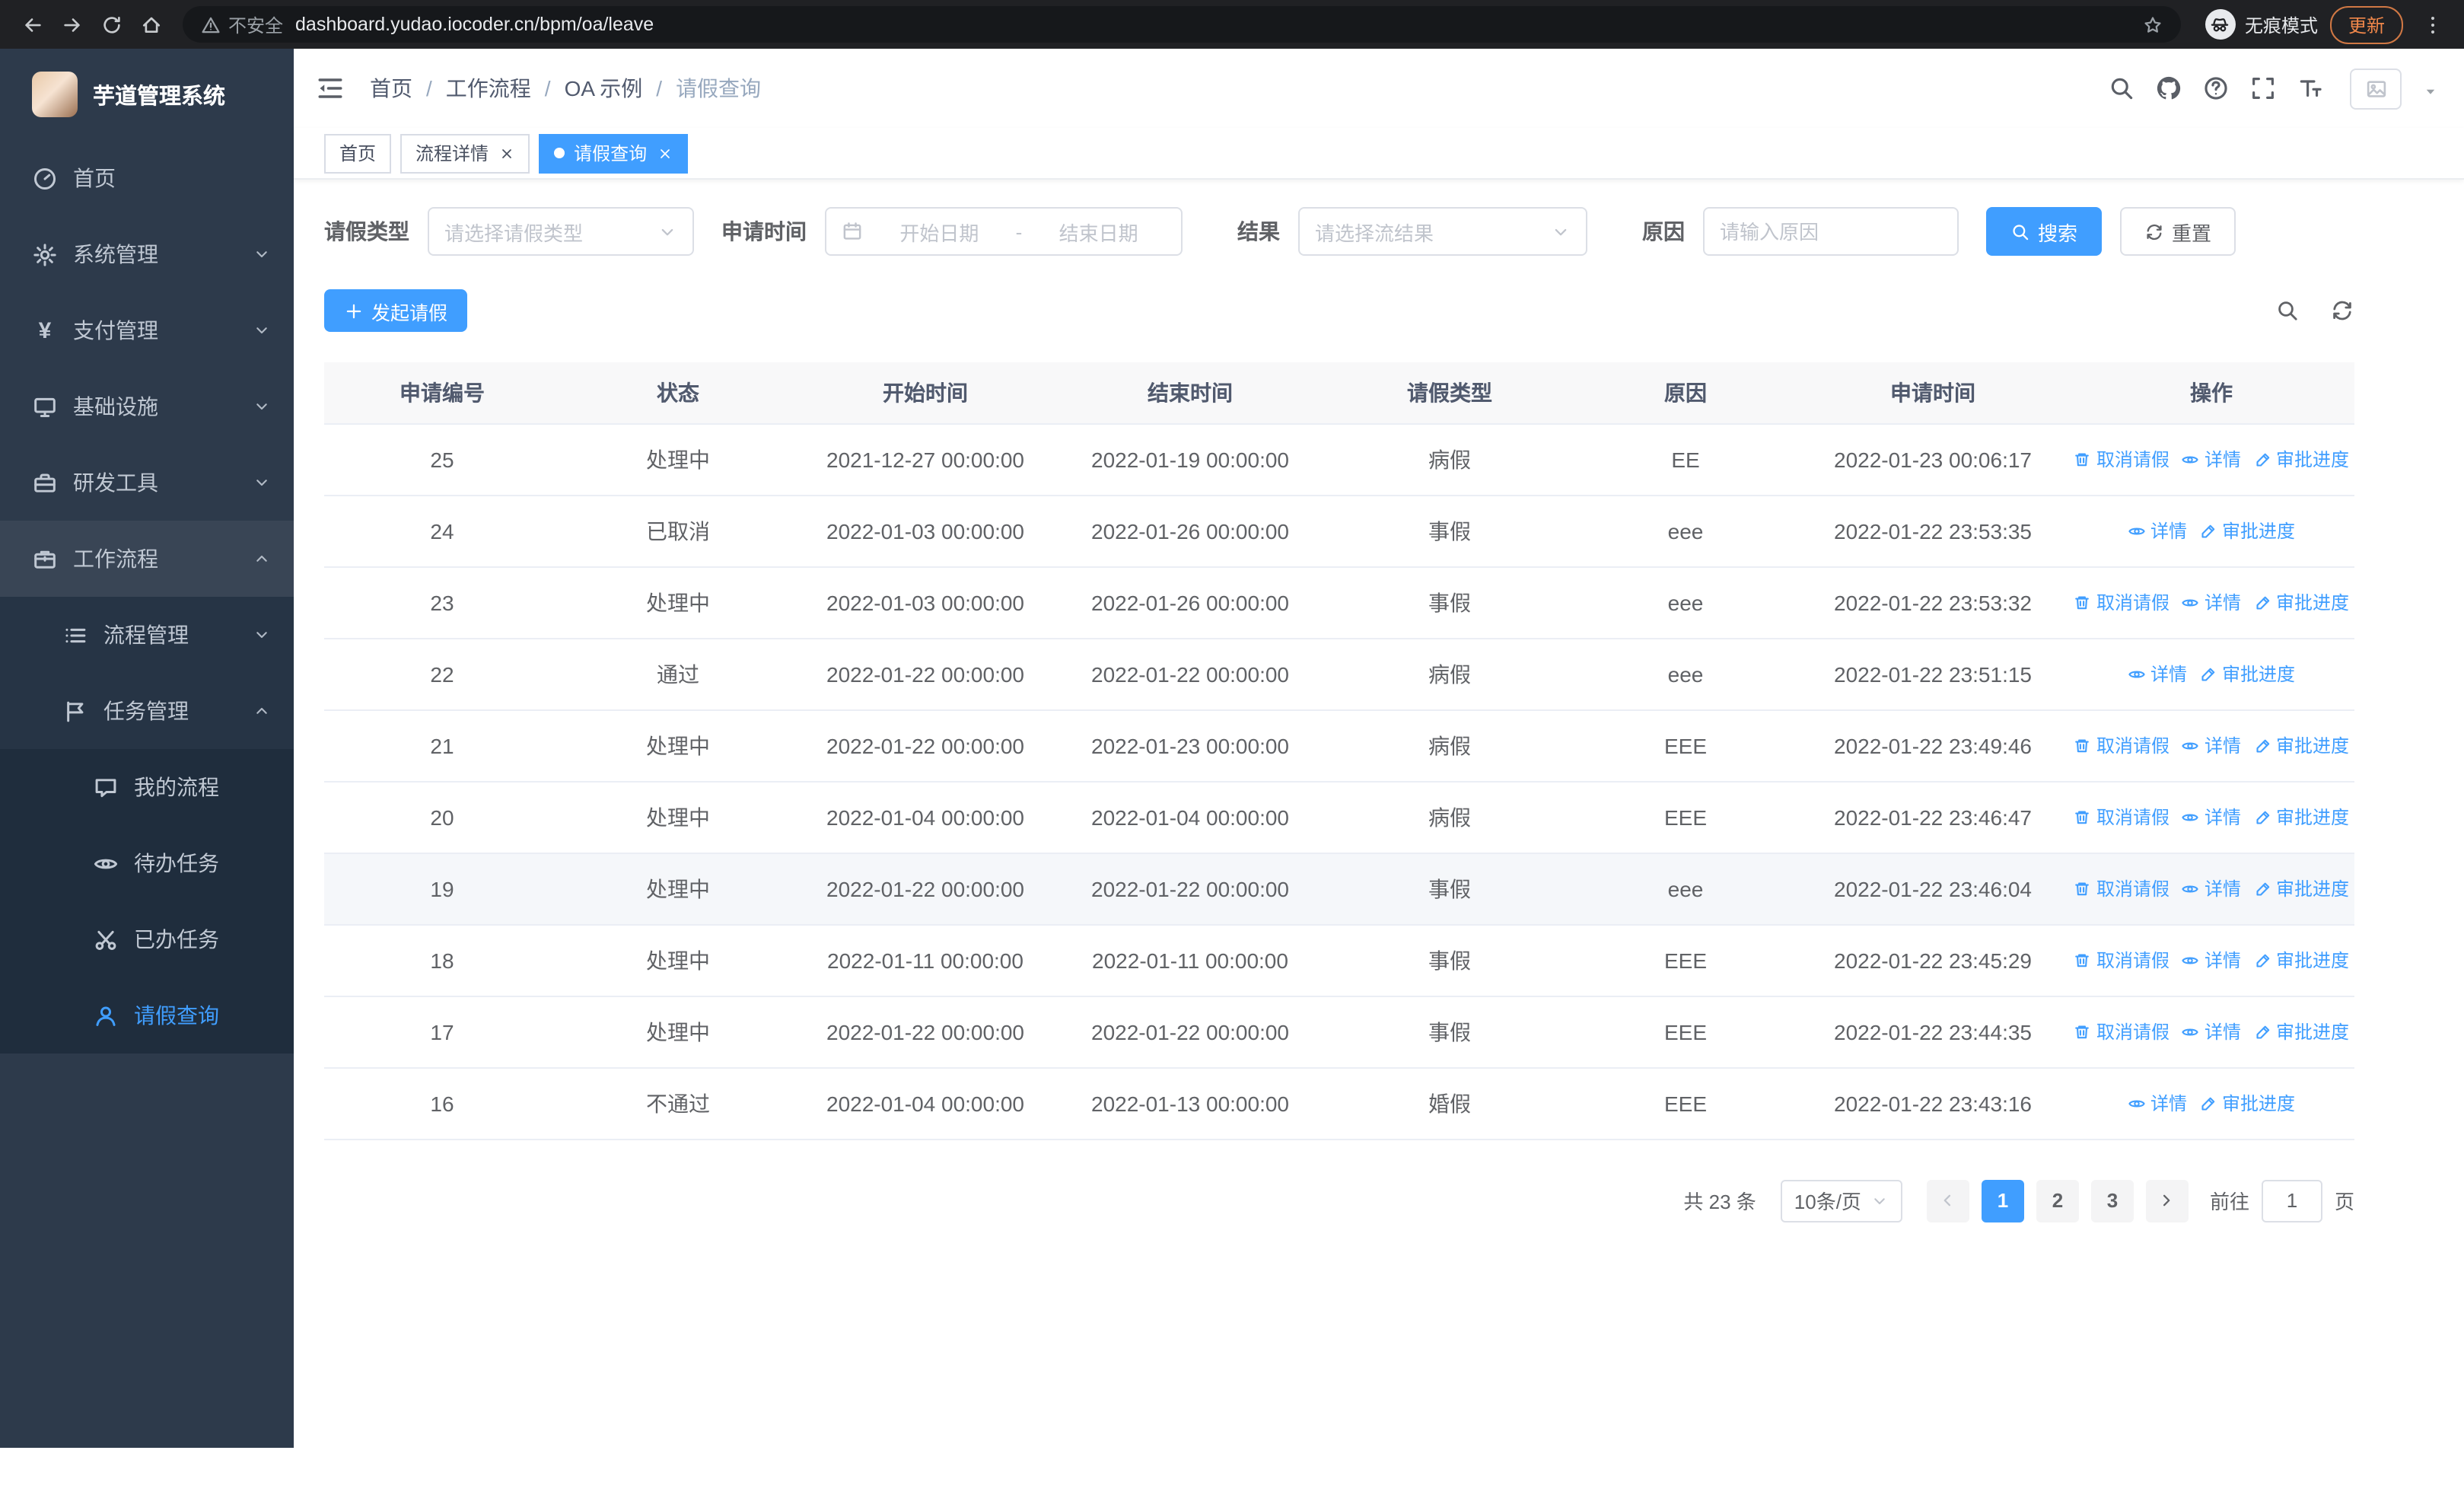 The width and height of the screenshot is (2464, 1495). What do you see at coordinates (147, 330) in the screenshot?
I see `sidebar-item-2: ¥ 支付管理` at bounding box center [147, 330].